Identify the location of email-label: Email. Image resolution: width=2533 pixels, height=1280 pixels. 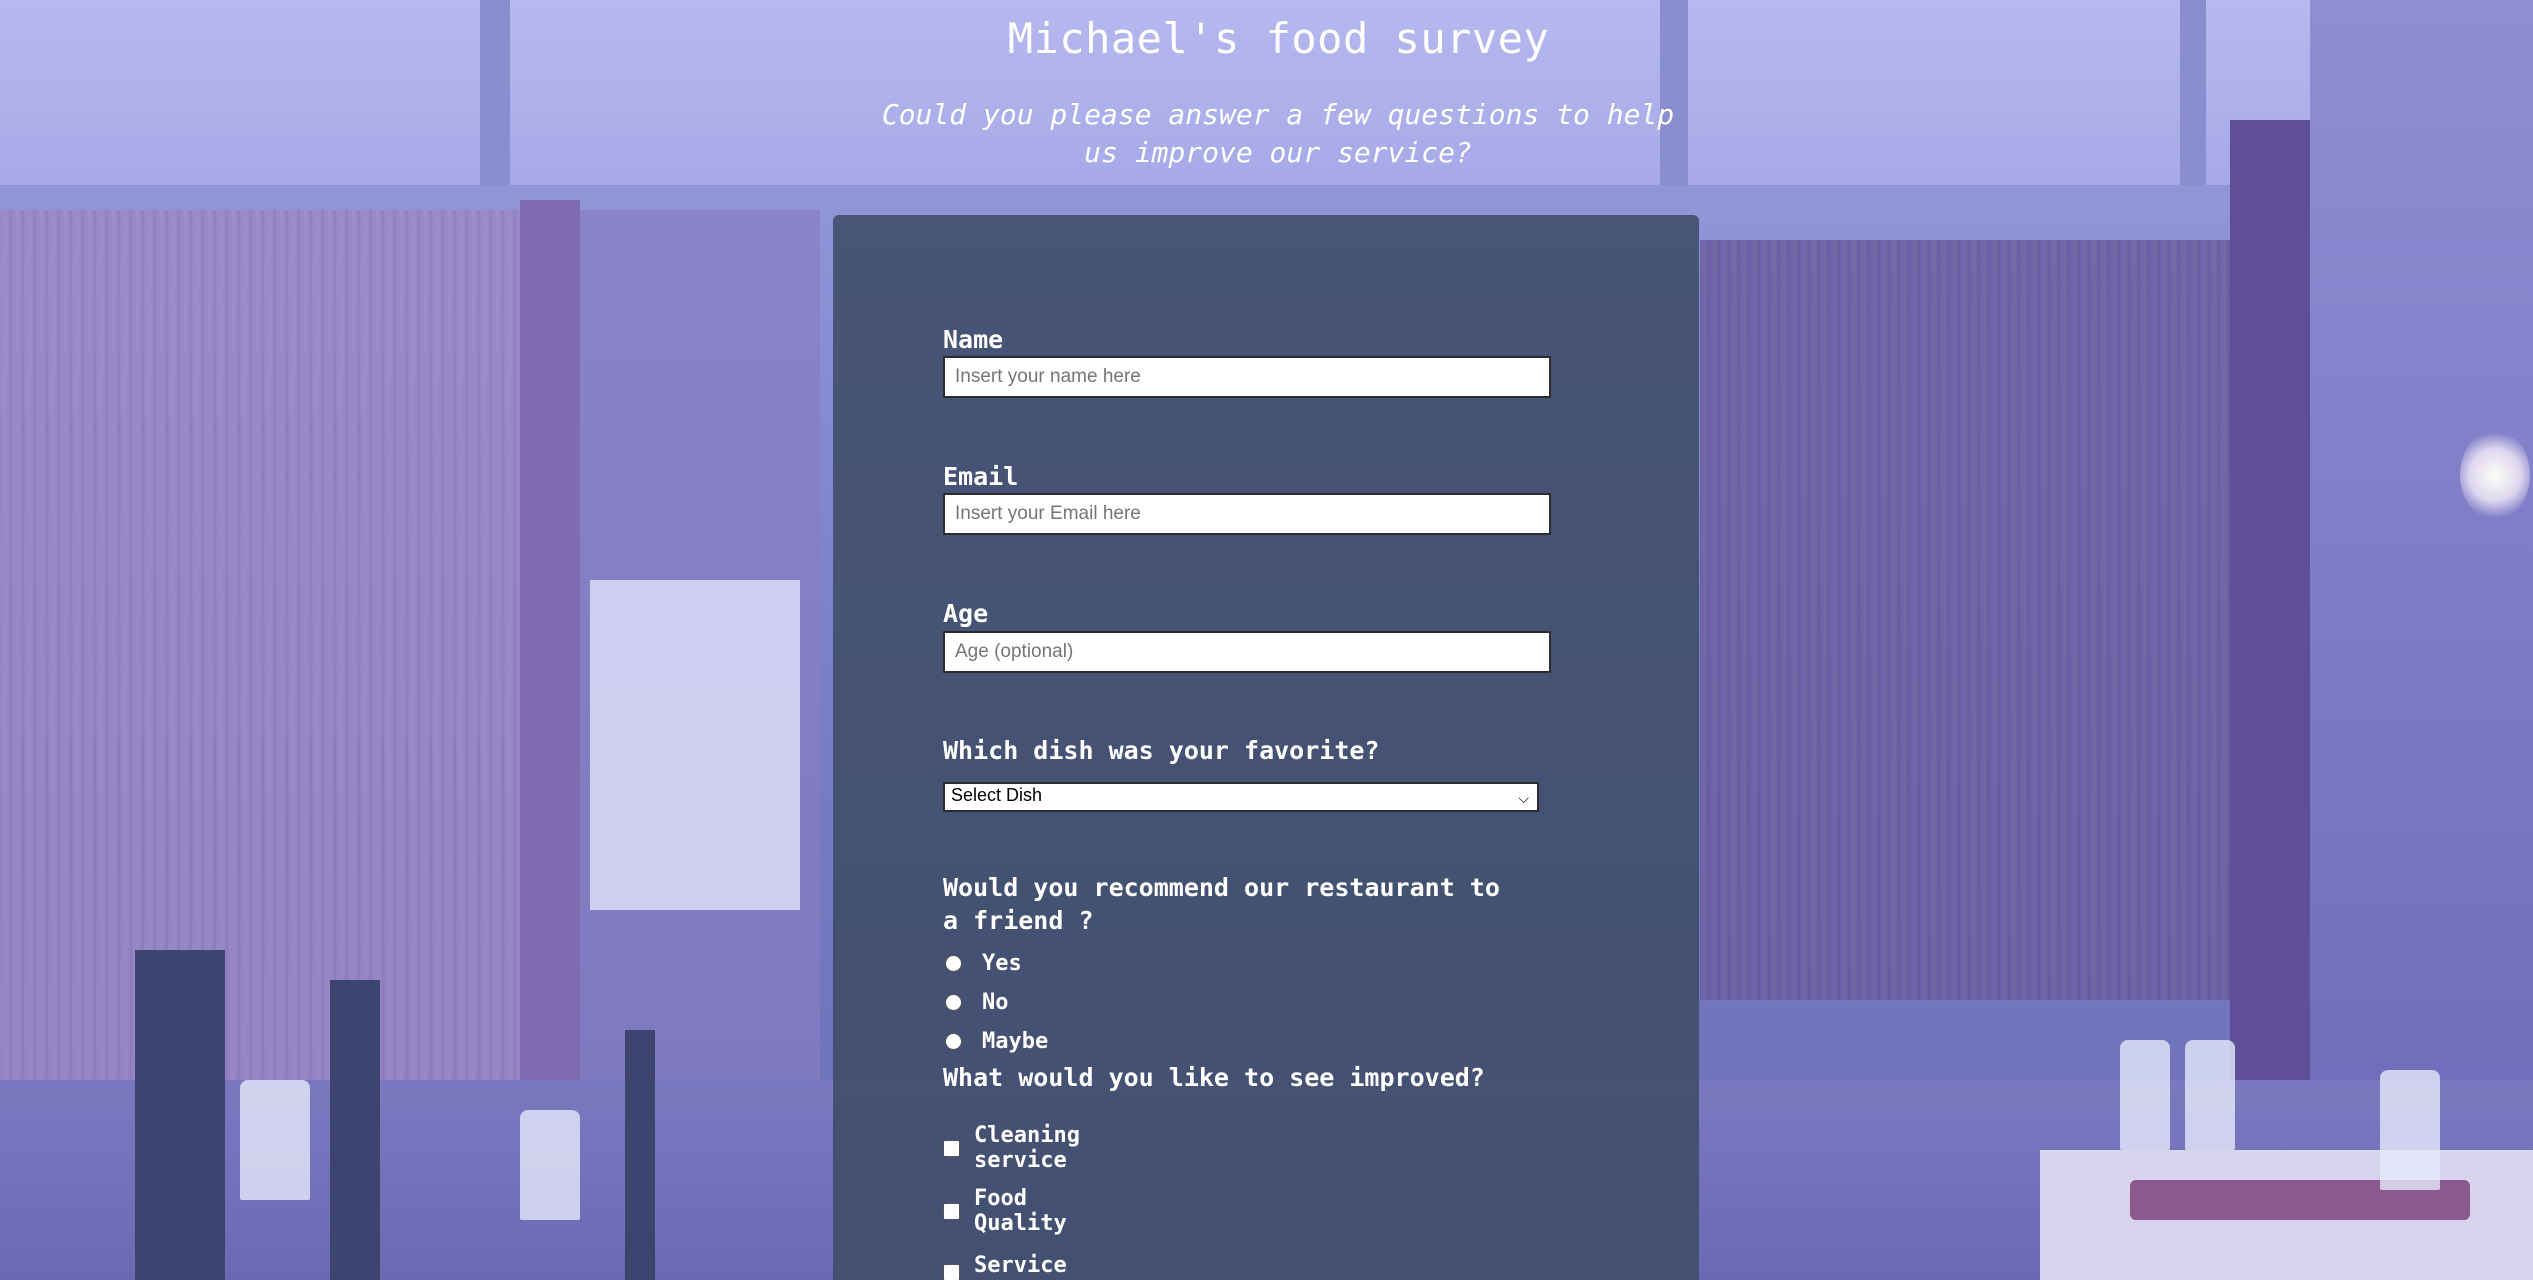
(981, 476).